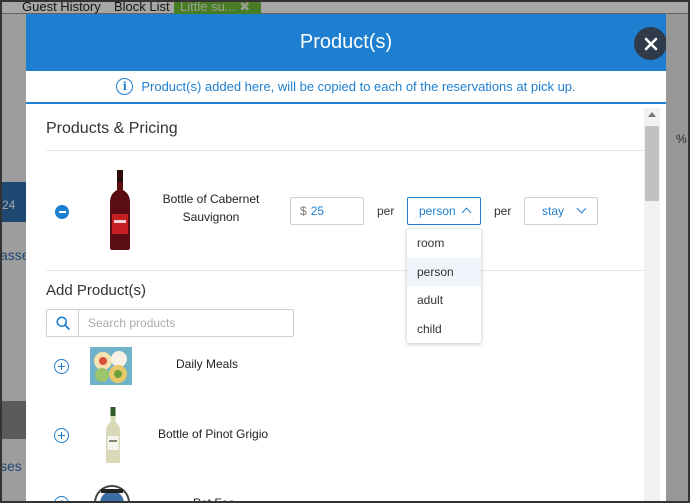 This screenshot has height=503, width=690. What do you see at coordinates (327, 211) in the screenshot?
I see `price-input: $25` at bounding box center [327, 211].